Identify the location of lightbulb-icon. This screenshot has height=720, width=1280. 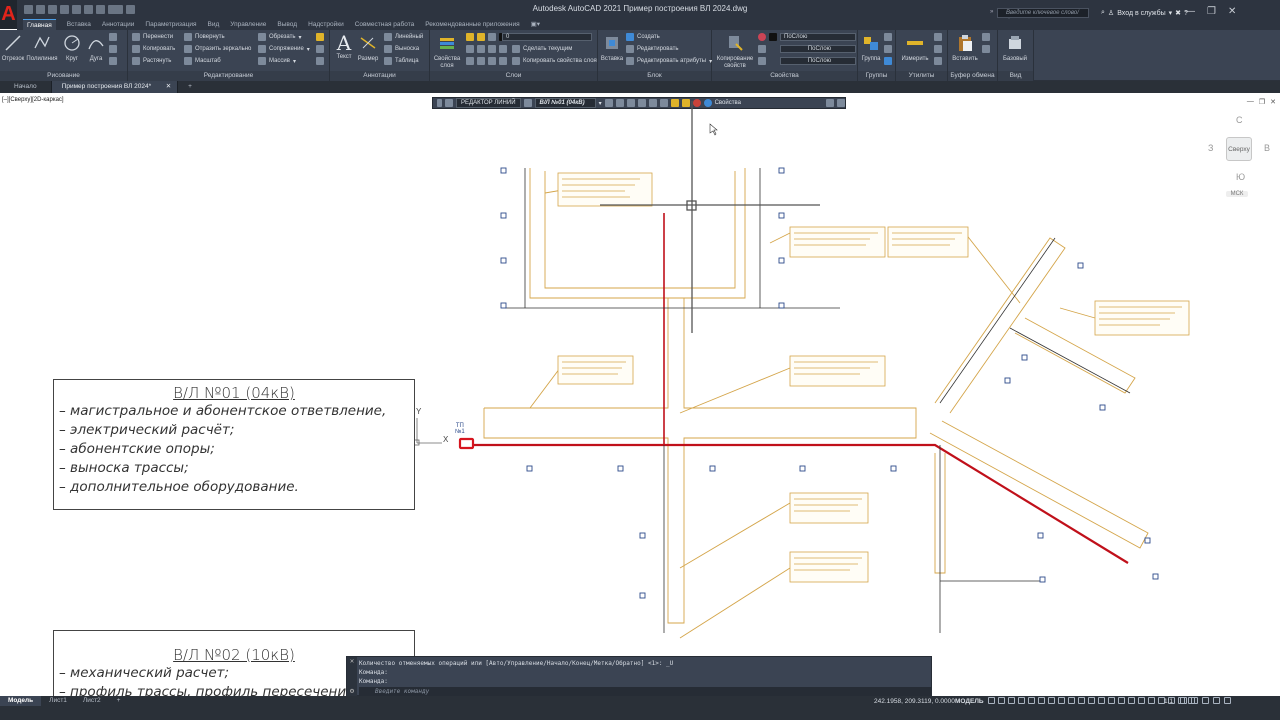
(470, 37).